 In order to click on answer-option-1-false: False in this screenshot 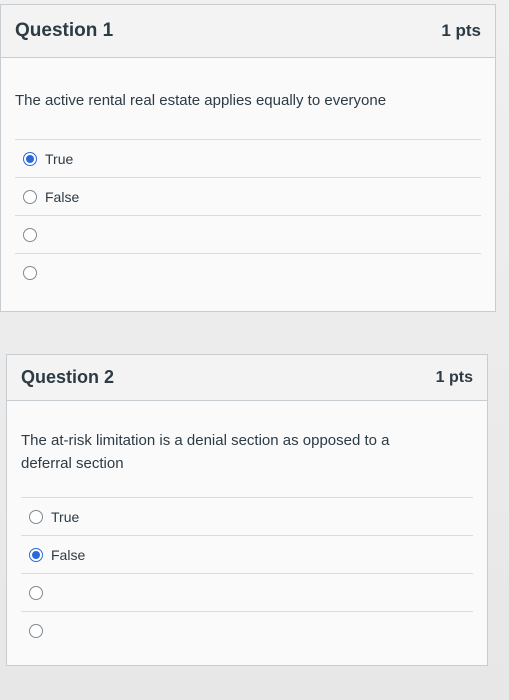, I will do `click(248, 196)`.